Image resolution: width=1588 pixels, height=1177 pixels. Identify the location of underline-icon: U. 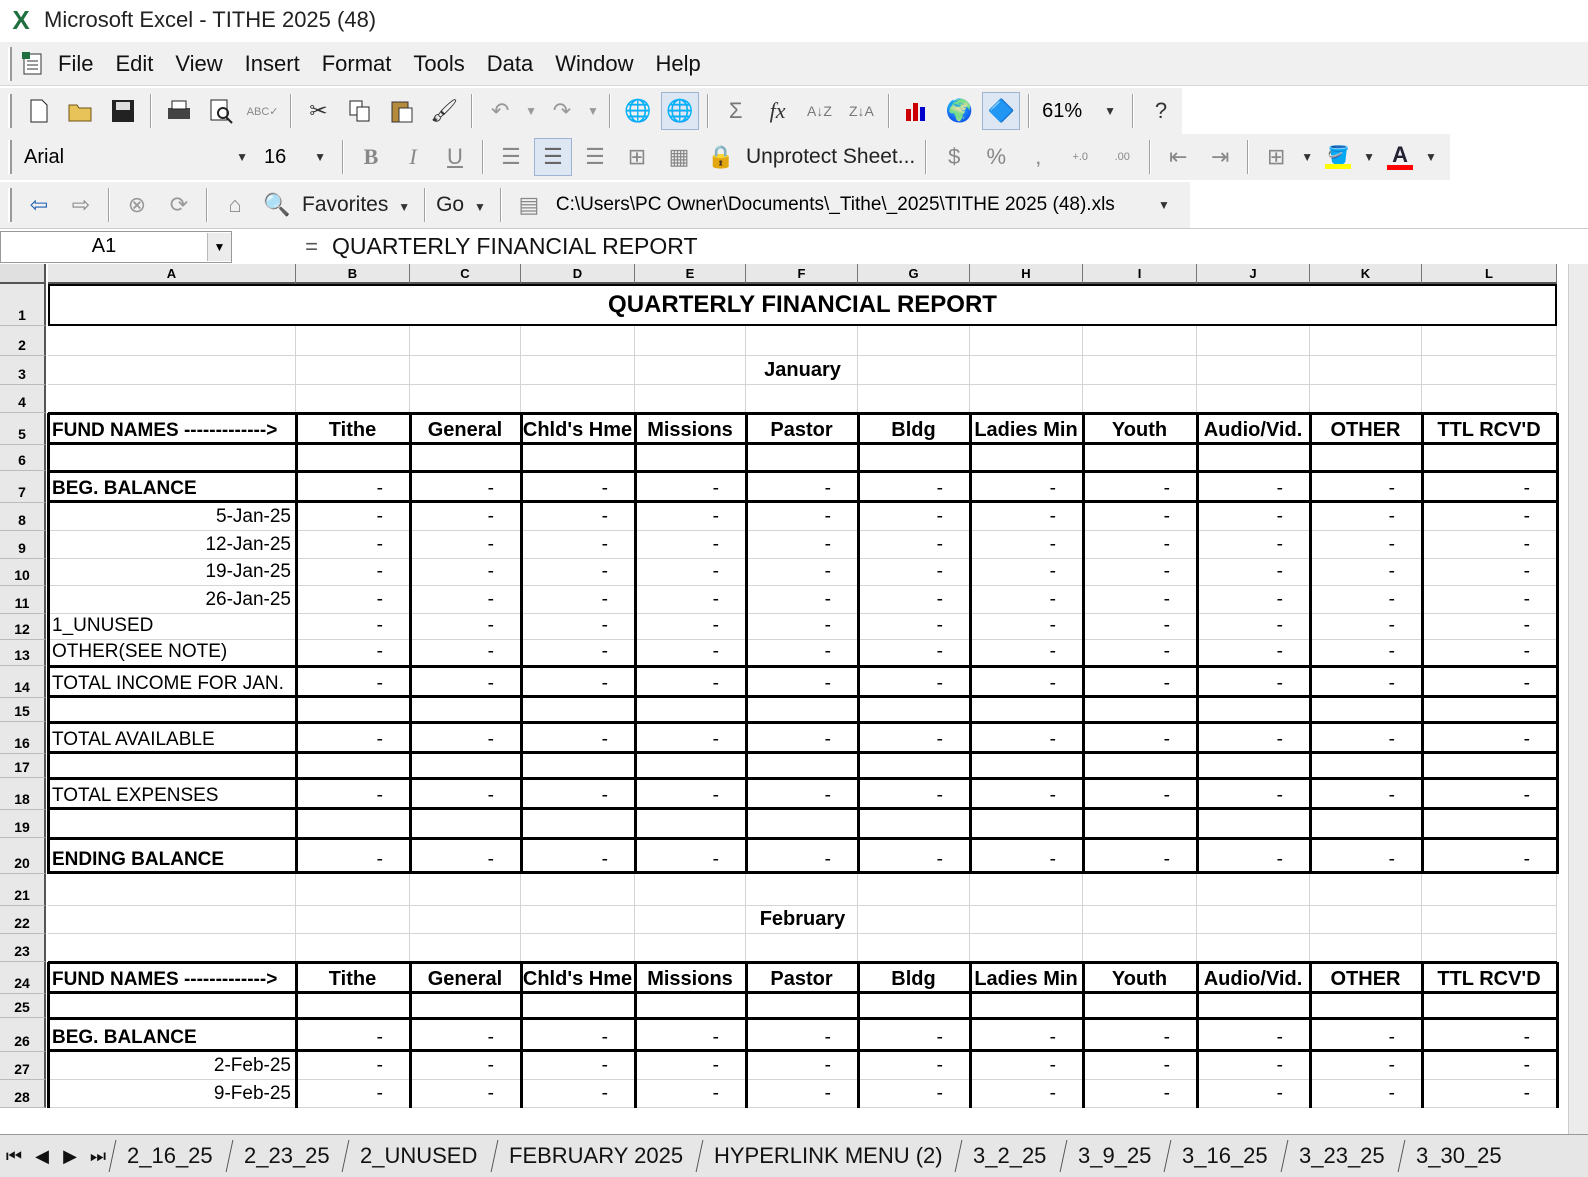
(455, 157).